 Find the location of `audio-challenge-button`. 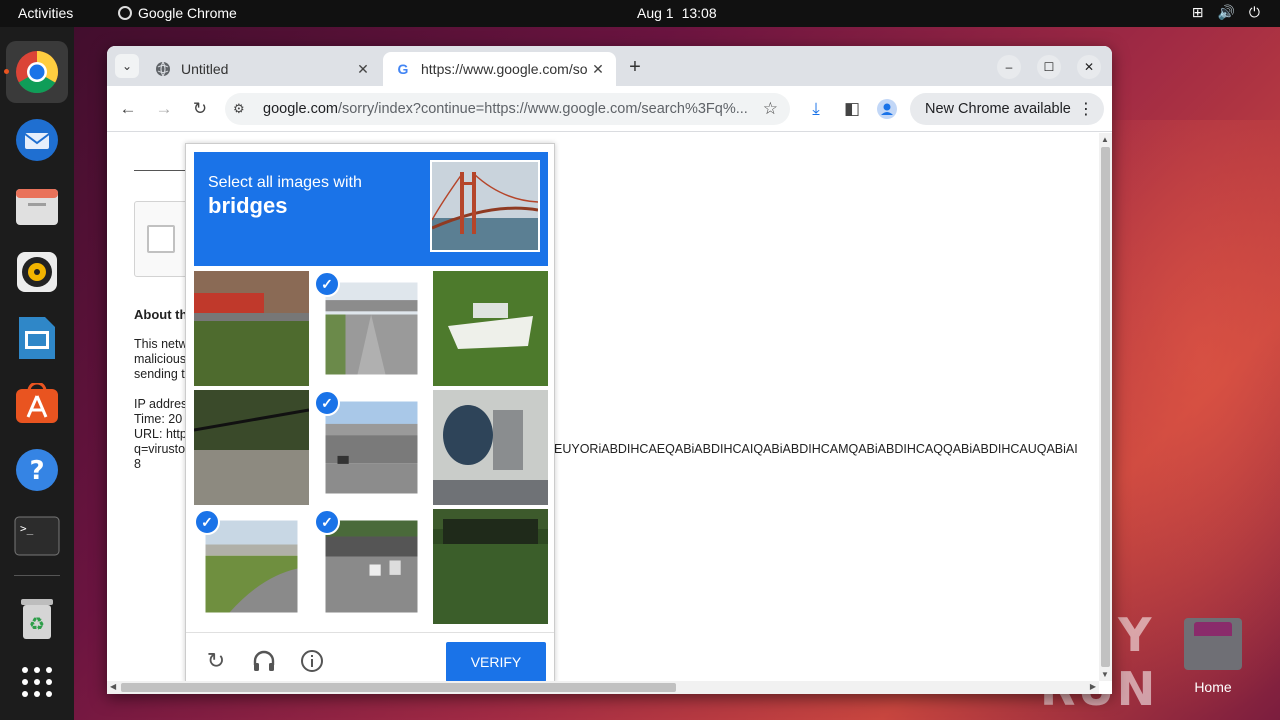

audio-challenge-button is located at coordinates (264, 661).